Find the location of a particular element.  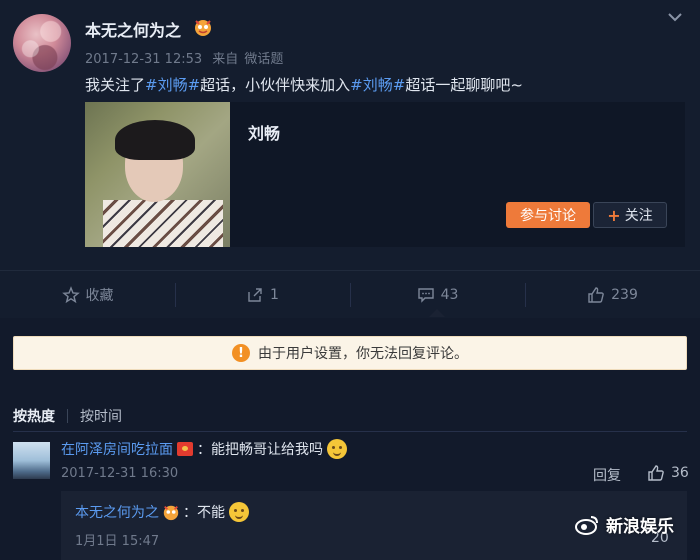

repost-icon is located at coordinates (255, 294).